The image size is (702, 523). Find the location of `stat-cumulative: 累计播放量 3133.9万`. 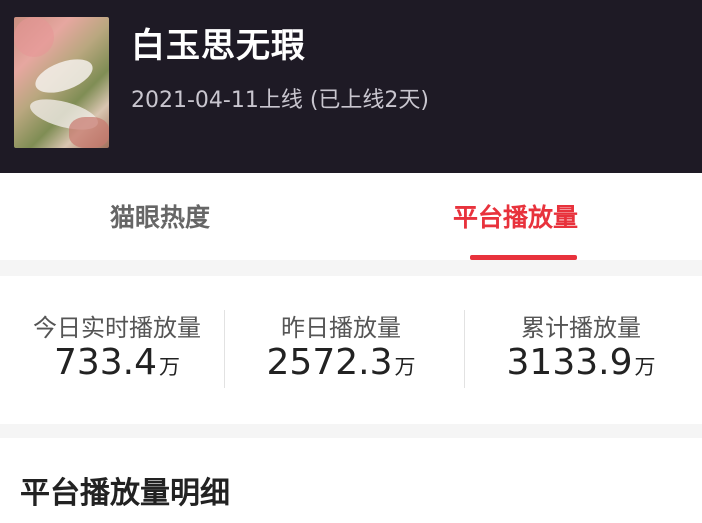

stat-cumulative: 累计播放量 3133.9万 is located at coordinates (581, 350).